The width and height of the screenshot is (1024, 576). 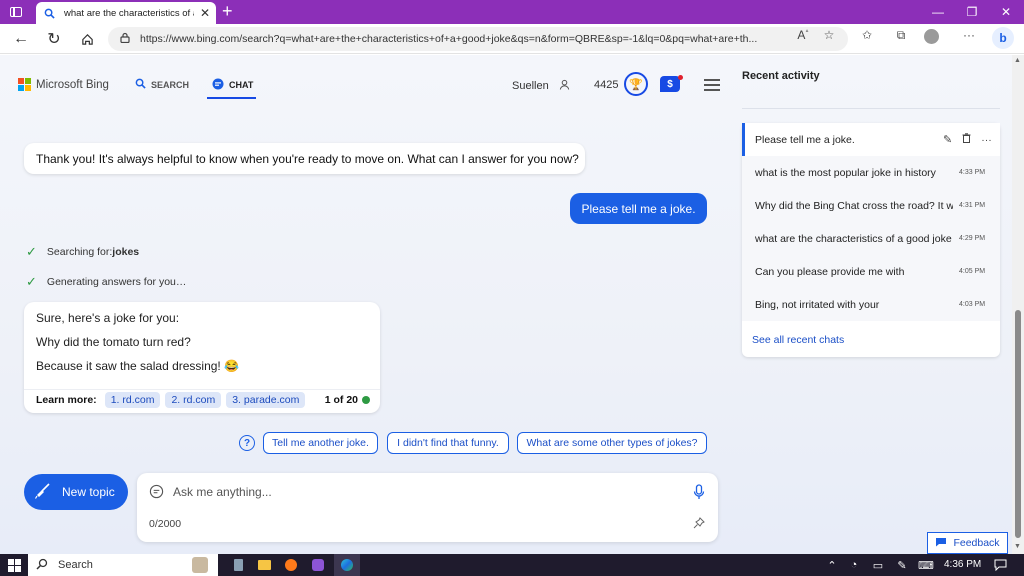 I want to click on character-count: 0/2000, so click(x=165, y=524).